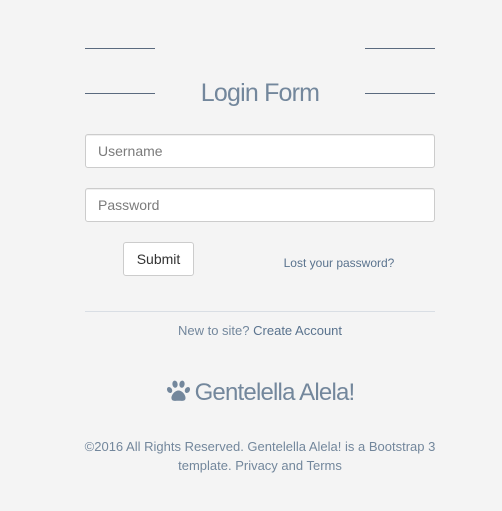 Image resolution: width=502 pixels, height=511 pixels. What do you see at coordinates (400, 48) in the screenshot?
I see `decorative-line-top-right` at bounding box center [400, 48].